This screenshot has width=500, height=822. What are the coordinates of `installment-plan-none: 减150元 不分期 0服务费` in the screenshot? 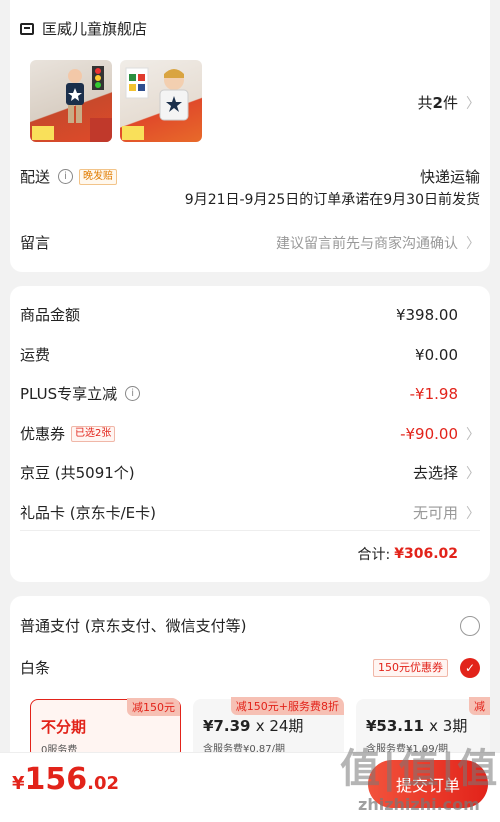 It's located at (105, 728).